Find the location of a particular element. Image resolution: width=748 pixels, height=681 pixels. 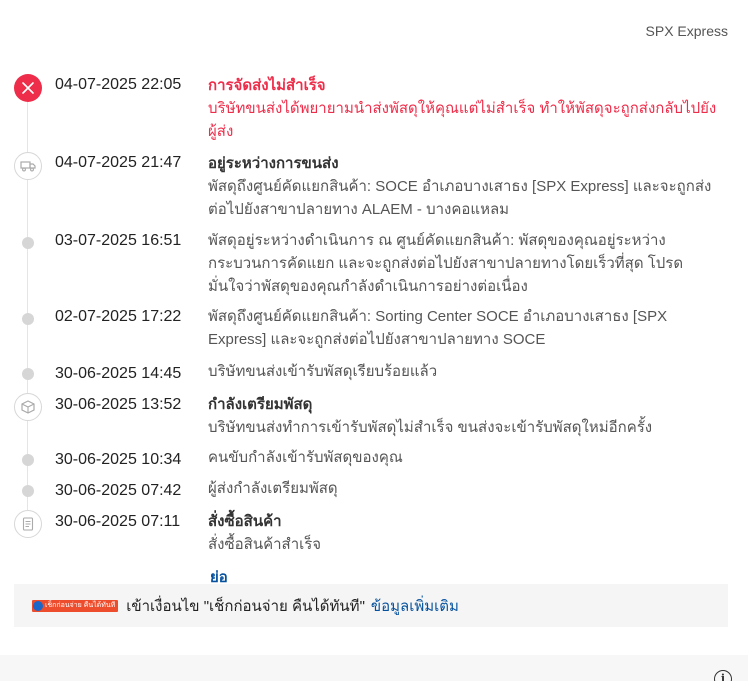

more-info-link: ข้อมูลเพิ่มเติม is located at coordinates (415, 606).